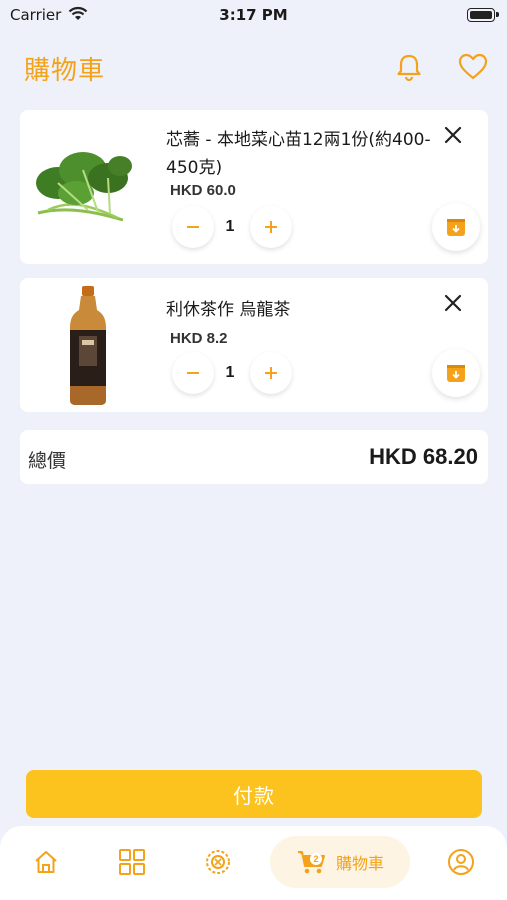 The height and width of the screenshot is (900, 507). I want to click on cart-icon: 2, so click(311, 862).